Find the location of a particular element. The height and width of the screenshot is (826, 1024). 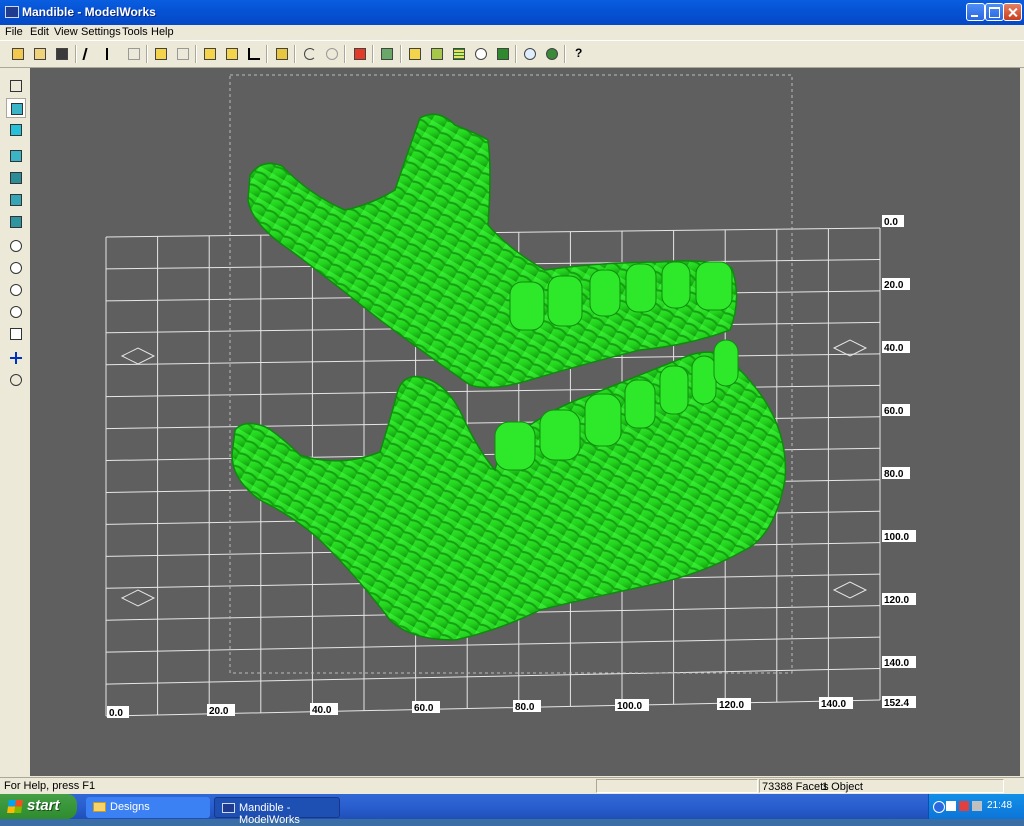

svg-text: 40.0 is located at coordinates (322, 710).